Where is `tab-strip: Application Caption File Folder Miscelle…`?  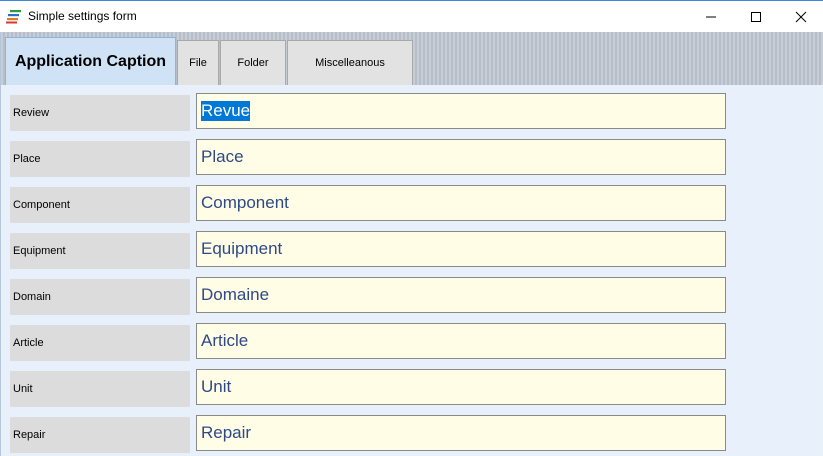
tab-strip: Application Caption File Folder Miscelle… is located at coordinates (412, 59).